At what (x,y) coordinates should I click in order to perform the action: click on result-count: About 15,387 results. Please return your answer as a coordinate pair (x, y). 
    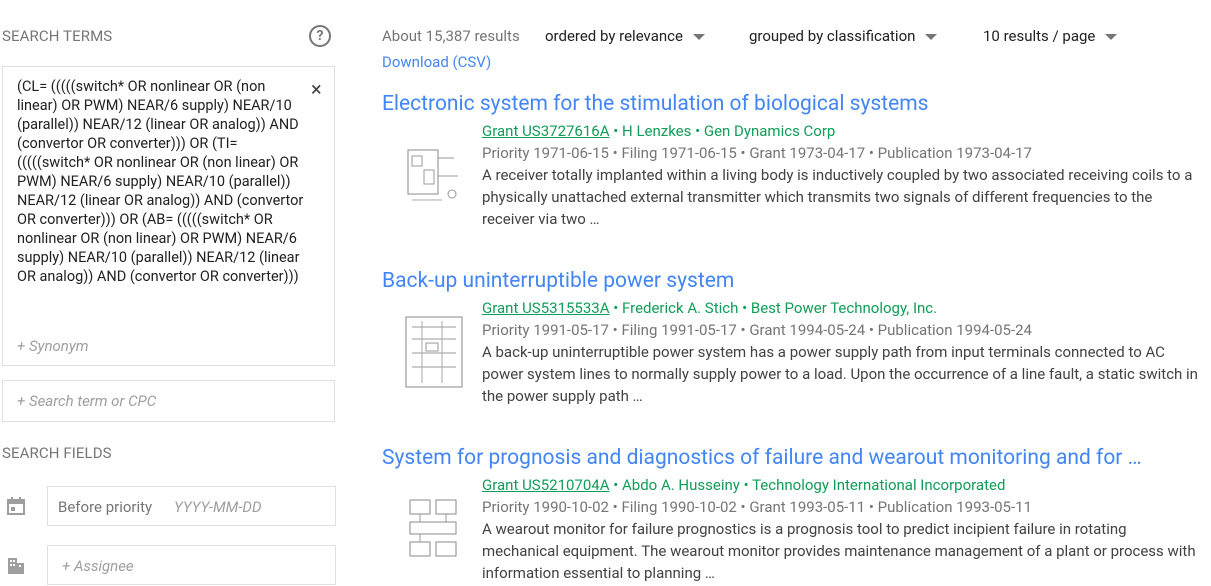
    Looking at the image, I should click on (451, 36).